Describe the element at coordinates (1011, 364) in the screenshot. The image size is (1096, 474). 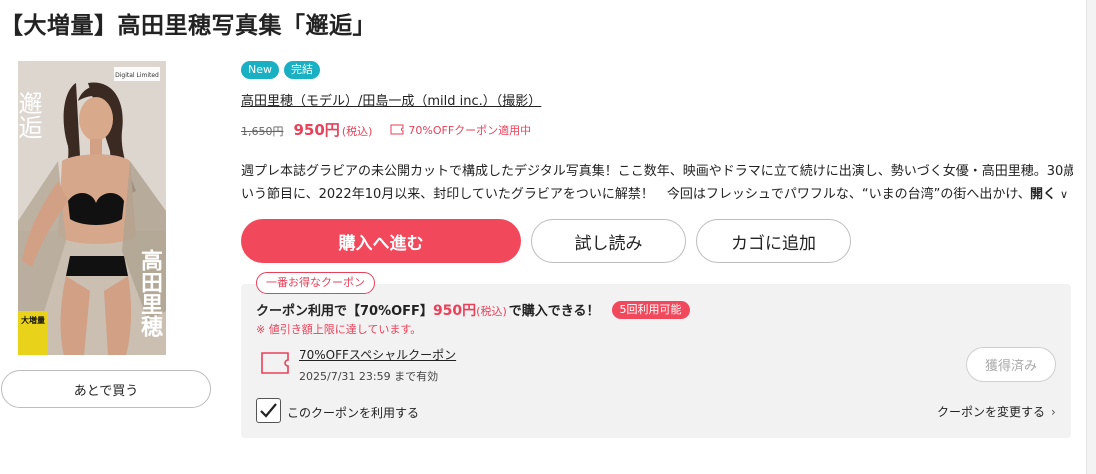
I see `acquired-button: 獲得済み` at that location.